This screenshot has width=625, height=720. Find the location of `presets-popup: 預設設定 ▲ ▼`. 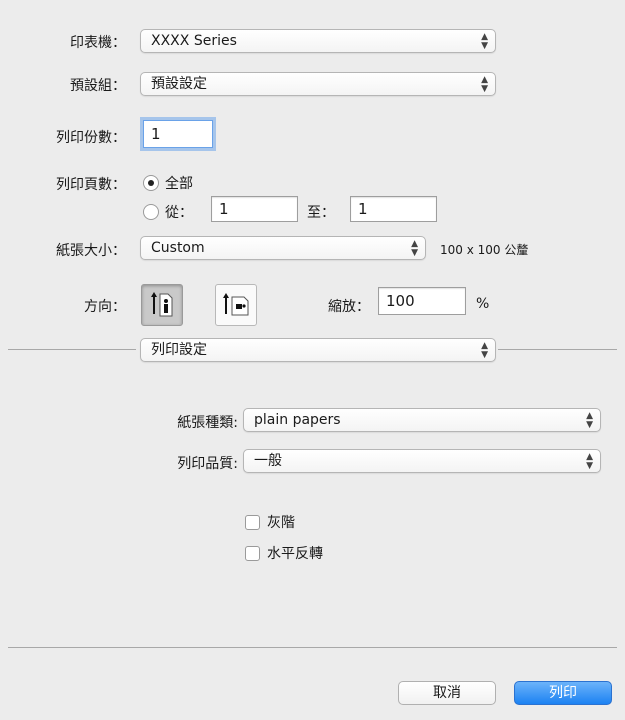

presets-popup: 預設設定 ▲ ▼ is located at coordinates (318, 84).